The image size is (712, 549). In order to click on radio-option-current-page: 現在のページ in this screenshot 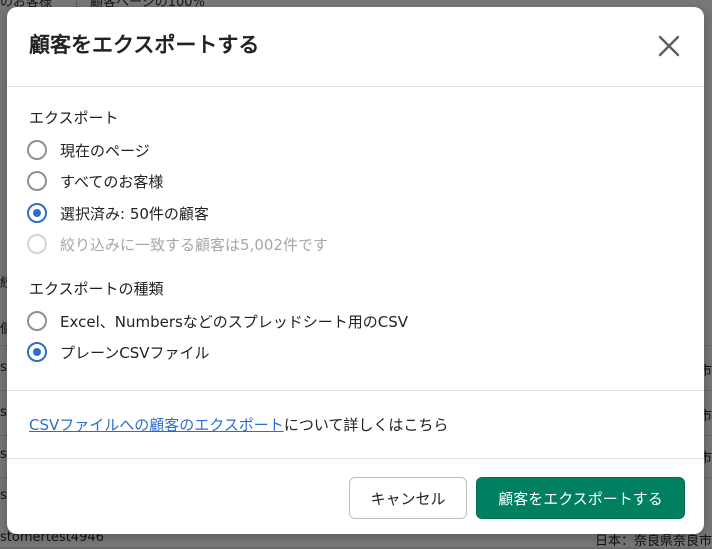, I will do `click(88, 150)`.